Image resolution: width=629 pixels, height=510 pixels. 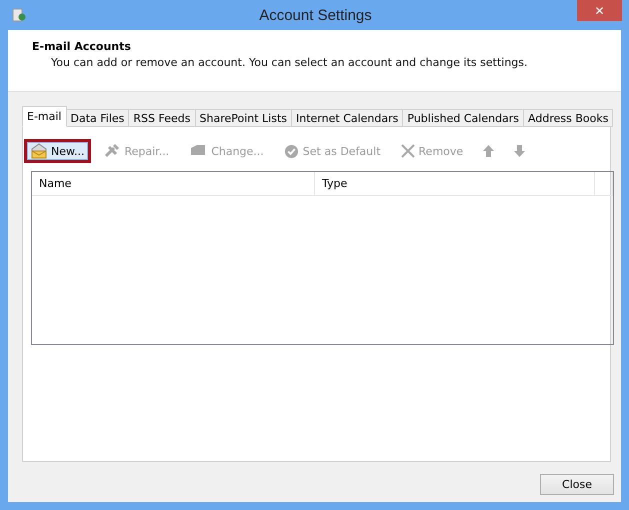 What do you see at coordinates (44, 116) in the screenshot?
I see `tab: E-mail` at bounding box center [44, 116].